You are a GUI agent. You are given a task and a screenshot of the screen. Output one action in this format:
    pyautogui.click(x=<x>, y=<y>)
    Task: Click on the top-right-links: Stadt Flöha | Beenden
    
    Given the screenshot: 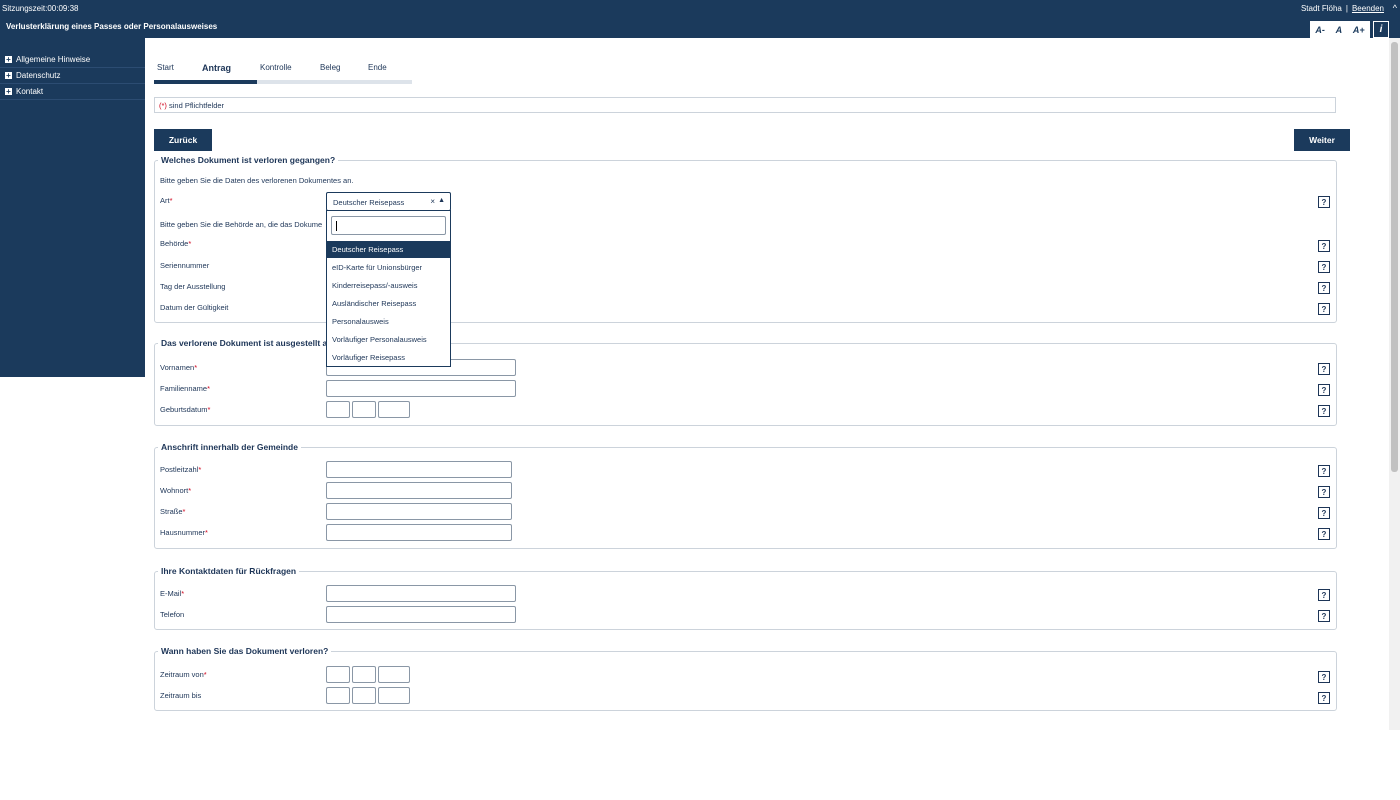 What is the action you would take?
    pyautogui.click(x=1342, y=8)
    